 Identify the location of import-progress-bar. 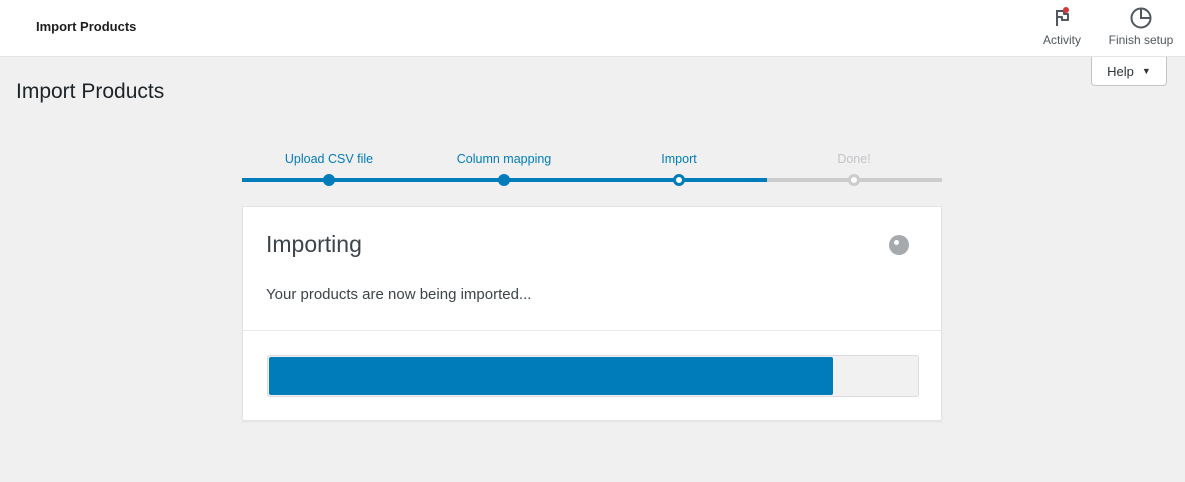
(593, 376).